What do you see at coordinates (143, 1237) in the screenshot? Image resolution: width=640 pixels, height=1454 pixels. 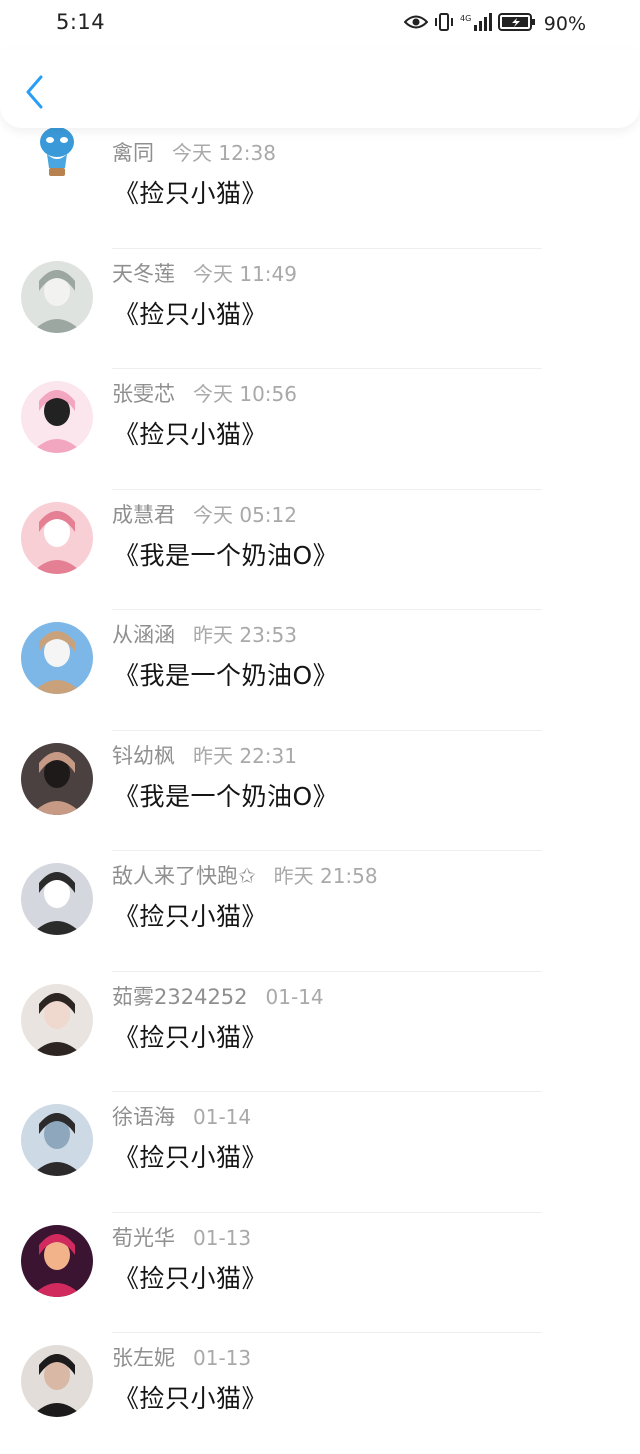 I see `sender-name: 荀光华` at bounding box center [143, 1237].